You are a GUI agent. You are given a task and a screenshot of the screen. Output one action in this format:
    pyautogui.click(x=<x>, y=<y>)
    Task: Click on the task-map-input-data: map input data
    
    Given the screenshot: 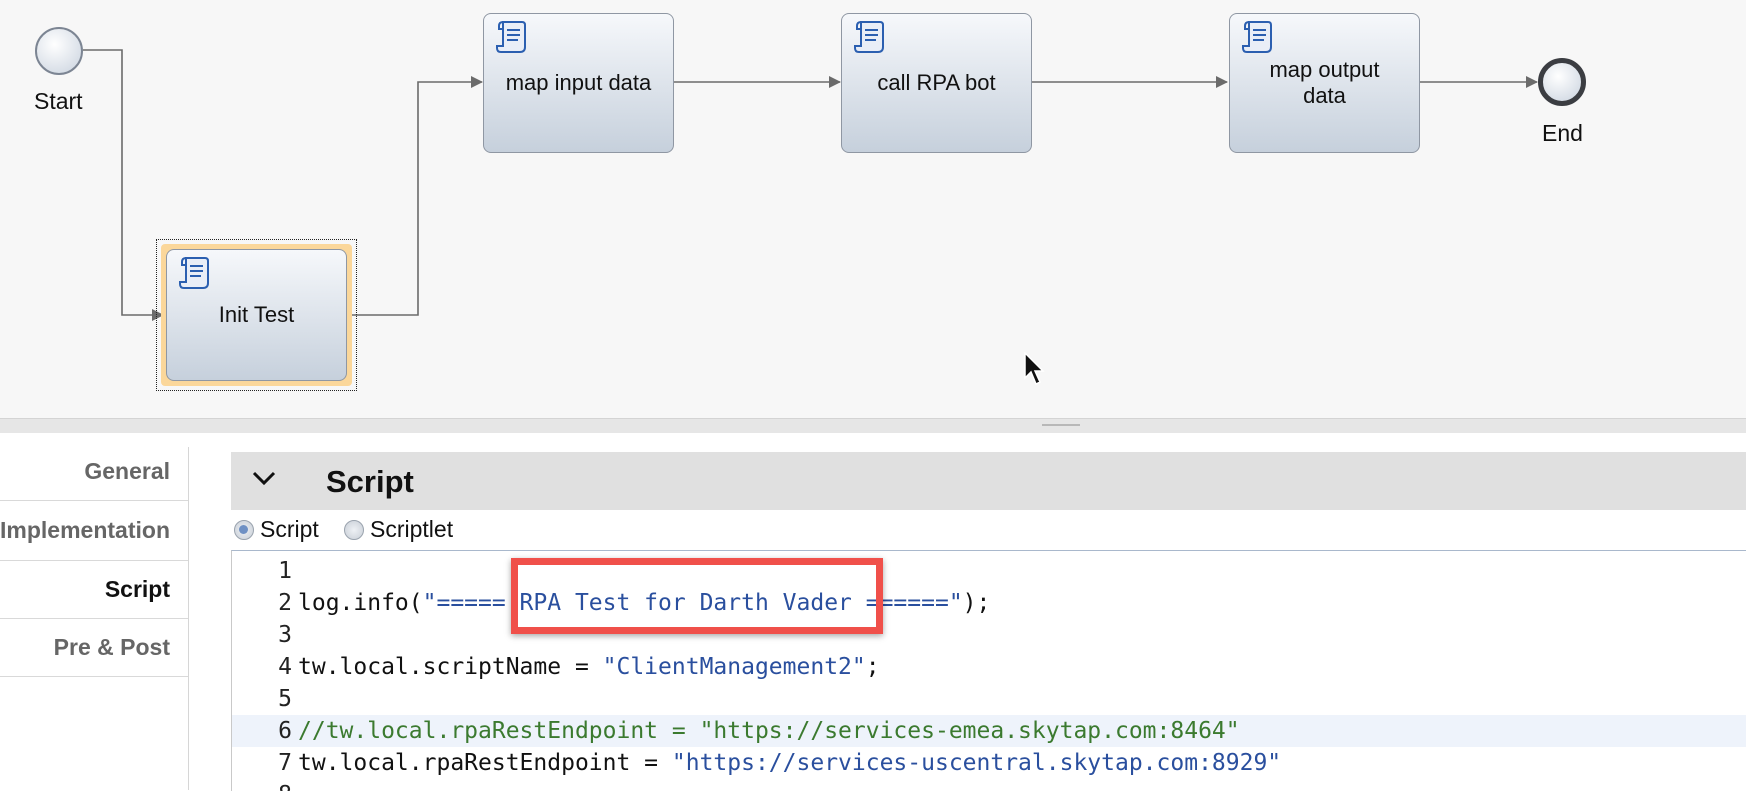 What is the action you would take?
    pyautogui.click(x=578, y=83)
    